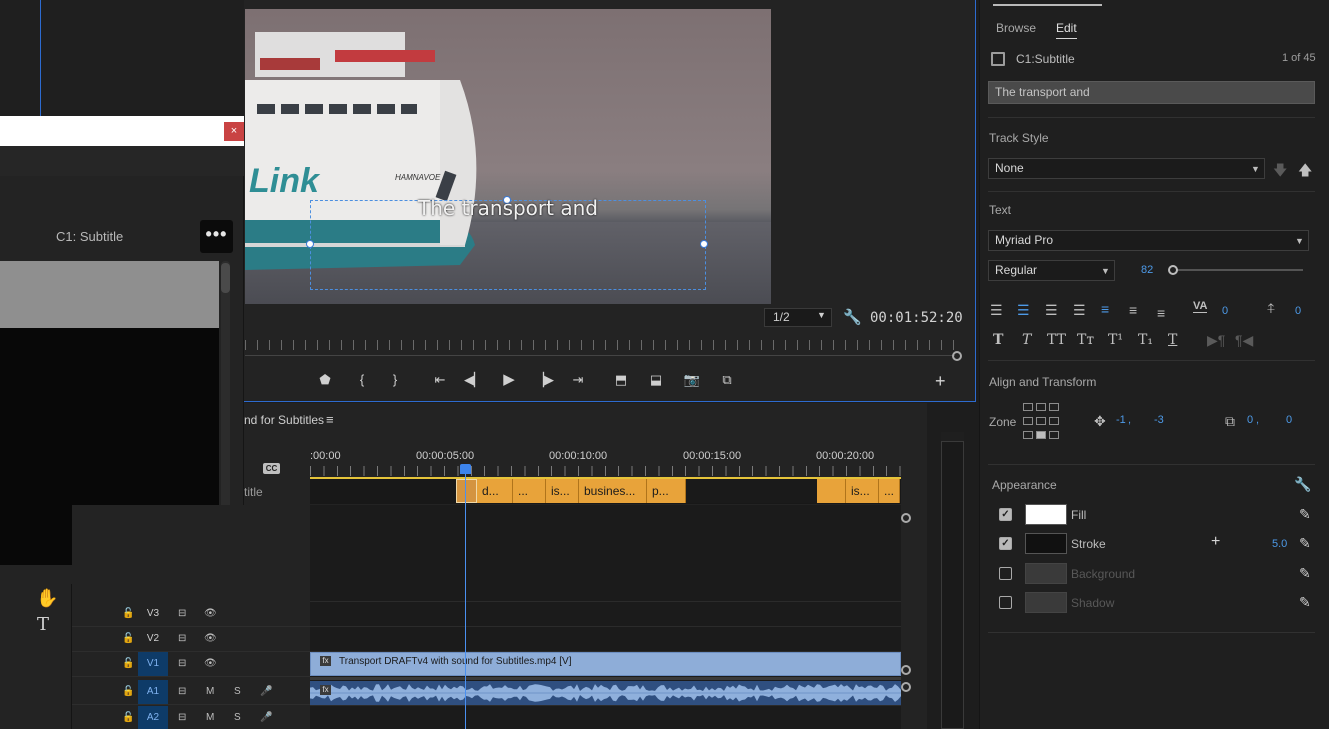 The width and height of the screenshot is (1329, 729). Describe the element at coordinates (191, 664) in the screenshot. I see `track-header-v1: 🔓 V1 ⊟ 👁` at that location.